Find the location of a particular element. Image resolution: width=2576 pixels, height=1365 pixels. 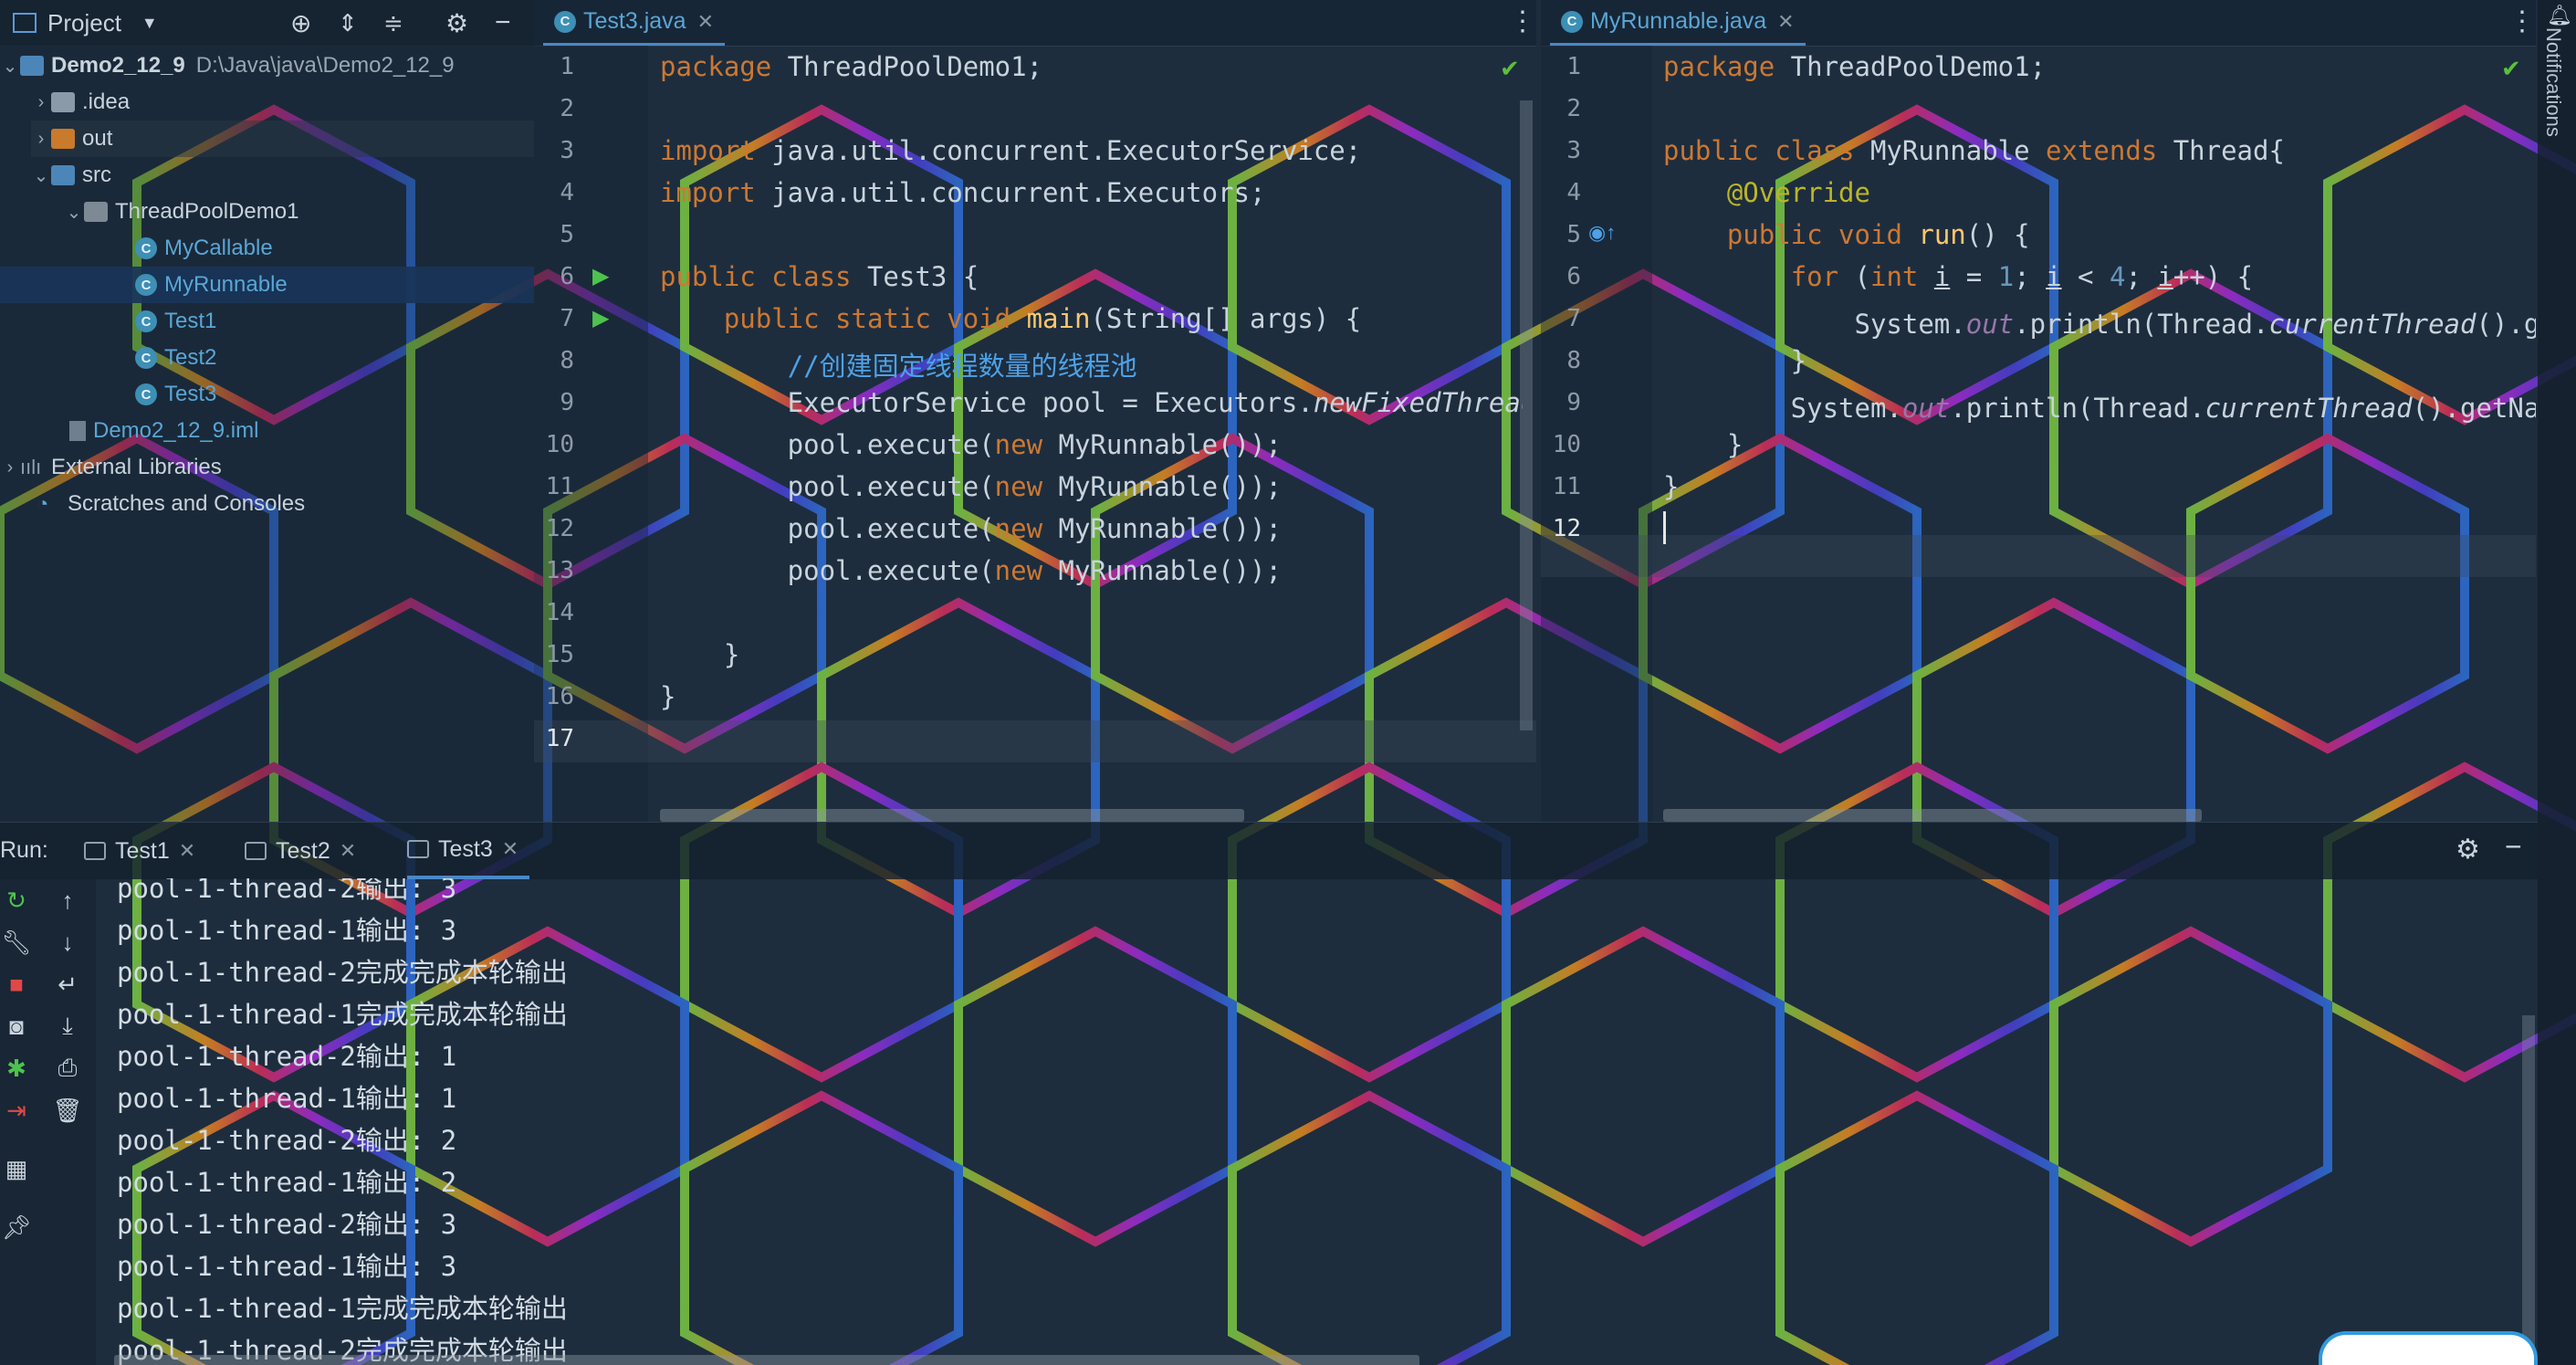

code-line: pool.execute(new MyRunnable()); is located at coordinates (971, 528).